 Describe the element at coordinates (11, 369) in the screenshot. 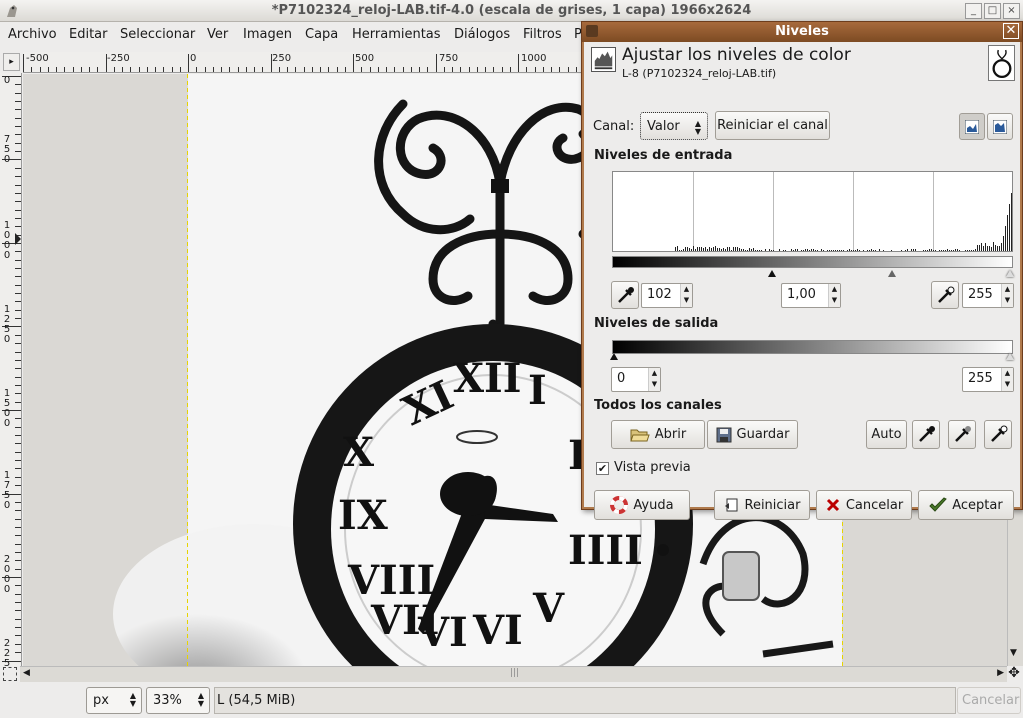

I see `vertical-ruler: 0 750 1000 1250 1500 1750 2000 2250` at that location.